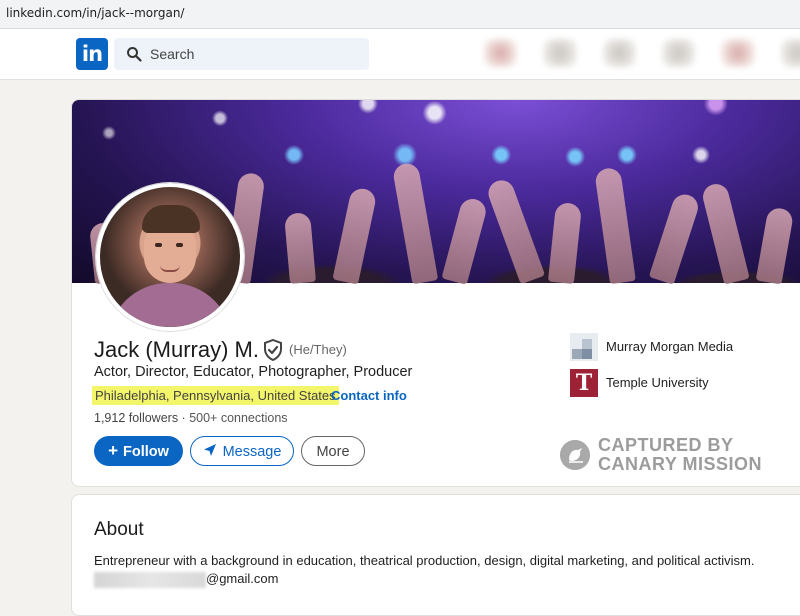 The height and width of the screenshot is (616, 800). I want to click on search-icon, so click(134, 54).